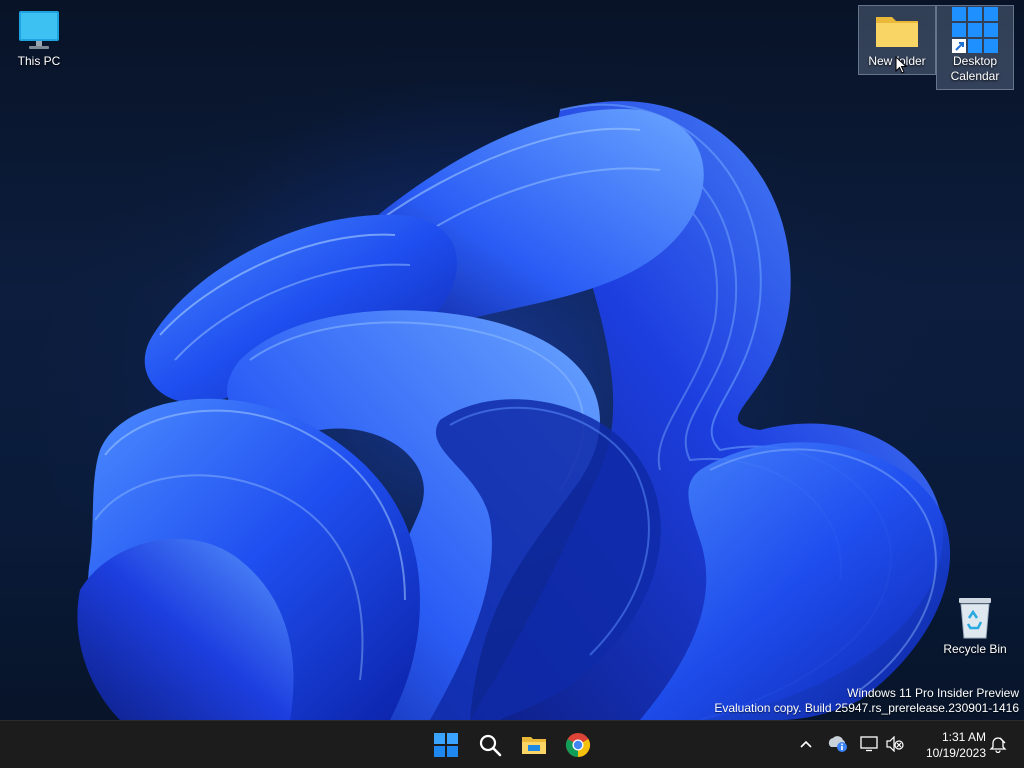 This screenshot has height=768, width=1024. Describe the element at coordinates (963, 737) in the screenshot. I see `clock-time: 1:31 AM` at that location.